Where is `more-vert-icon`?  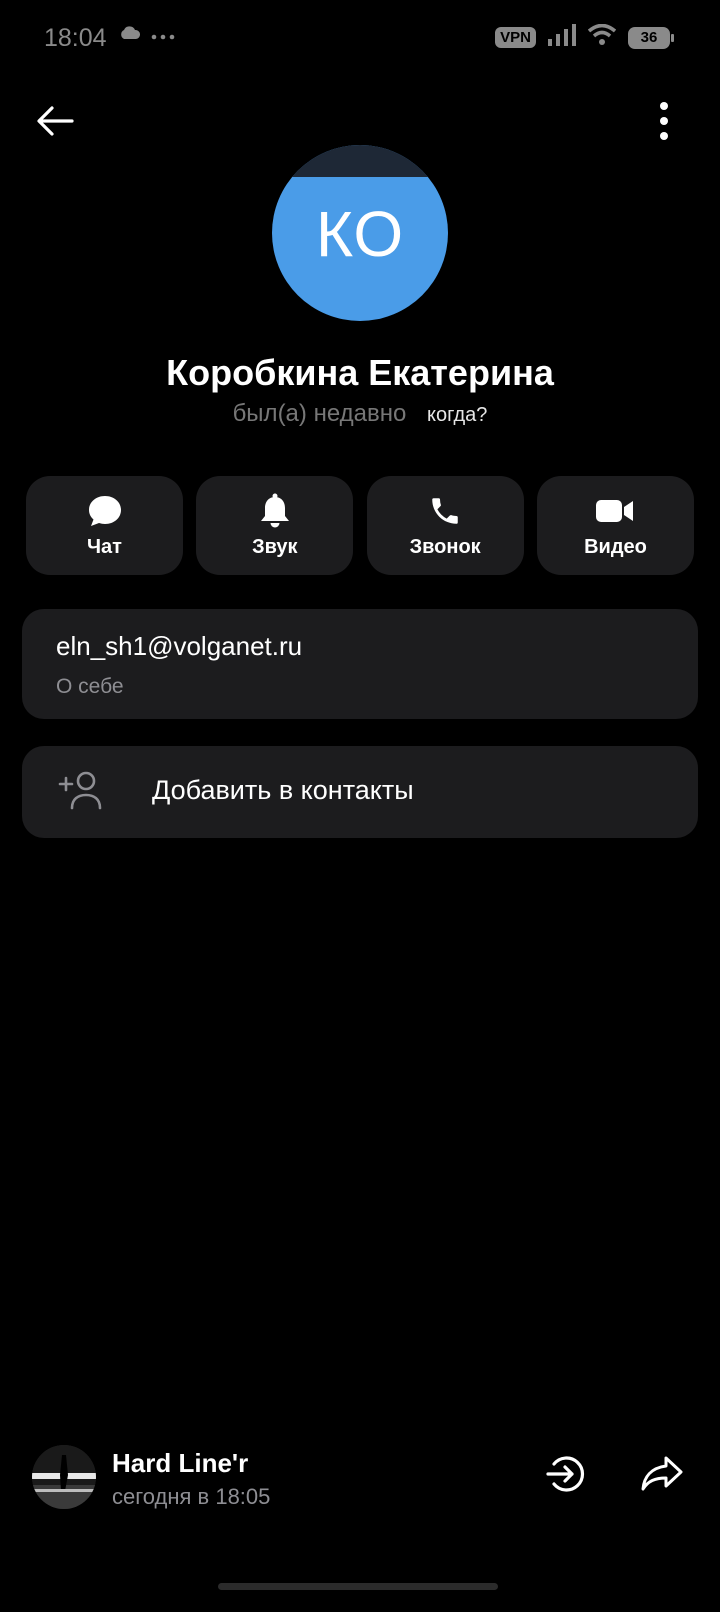
more-vert-icon is located at coordinates (664, 123).